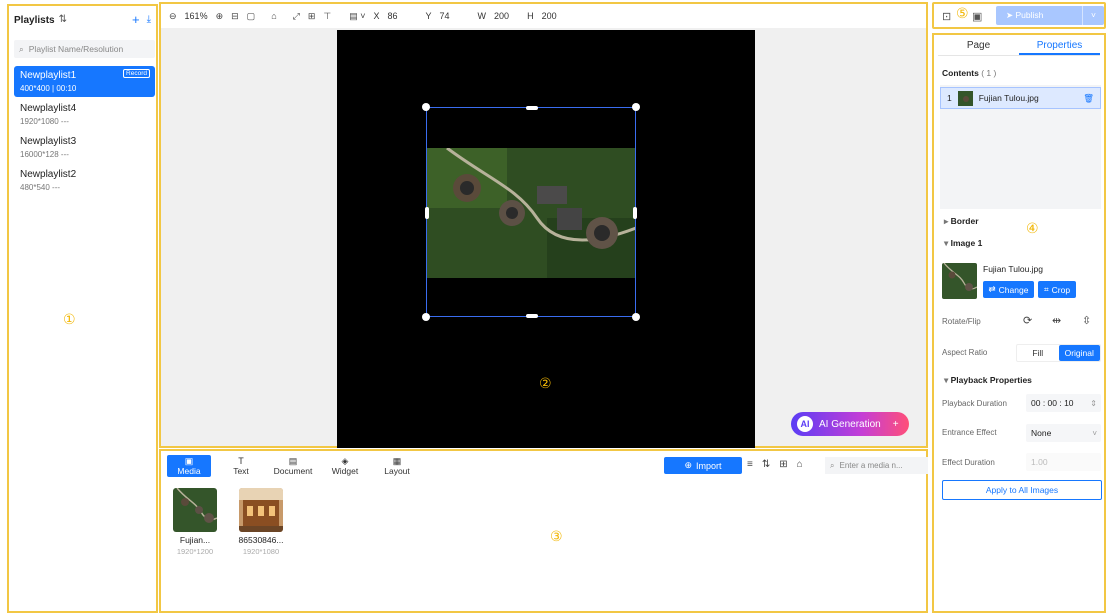 The width and height of the screenshot is (1115, 615). Describe the element at coordinates (149, 20) in the screenshot. I see `export-icon: ⤓` at that location.